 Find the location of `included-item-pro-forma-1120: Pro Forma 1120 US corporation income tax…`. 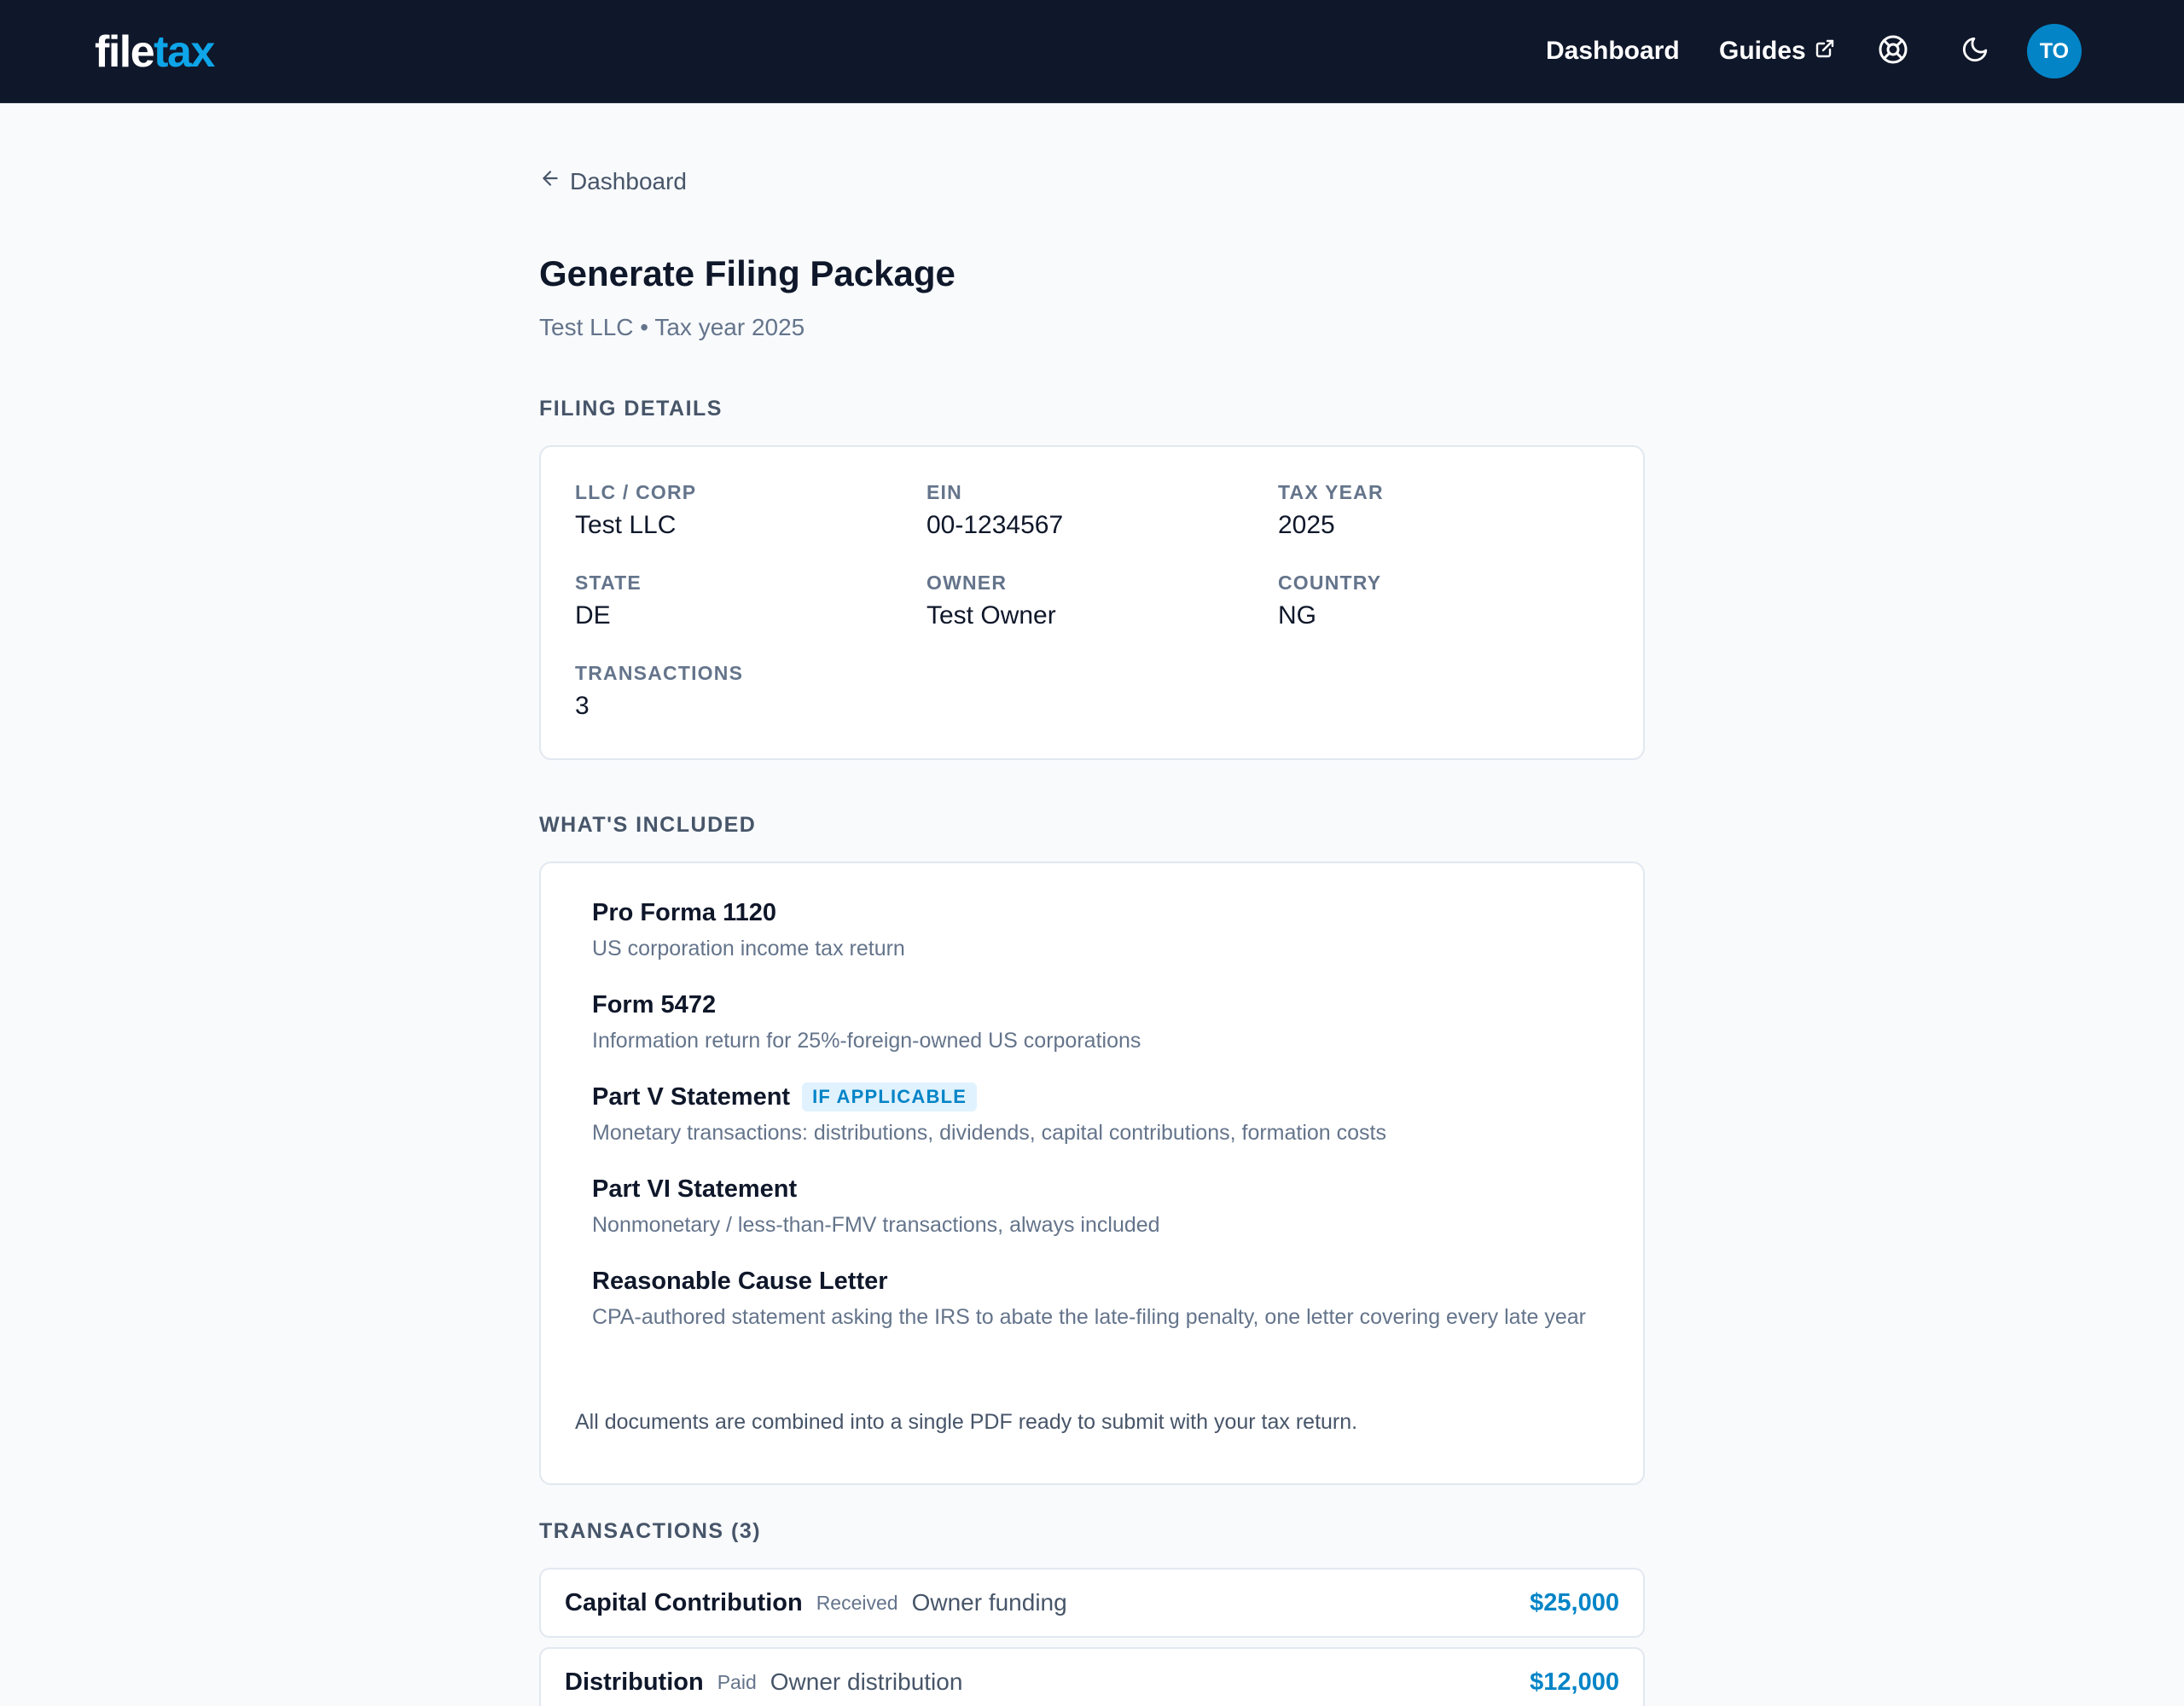

included-item-pro-forma-1120: Pro Forma 1120 US corporation income tax… is located at coordinates (1104, 931).